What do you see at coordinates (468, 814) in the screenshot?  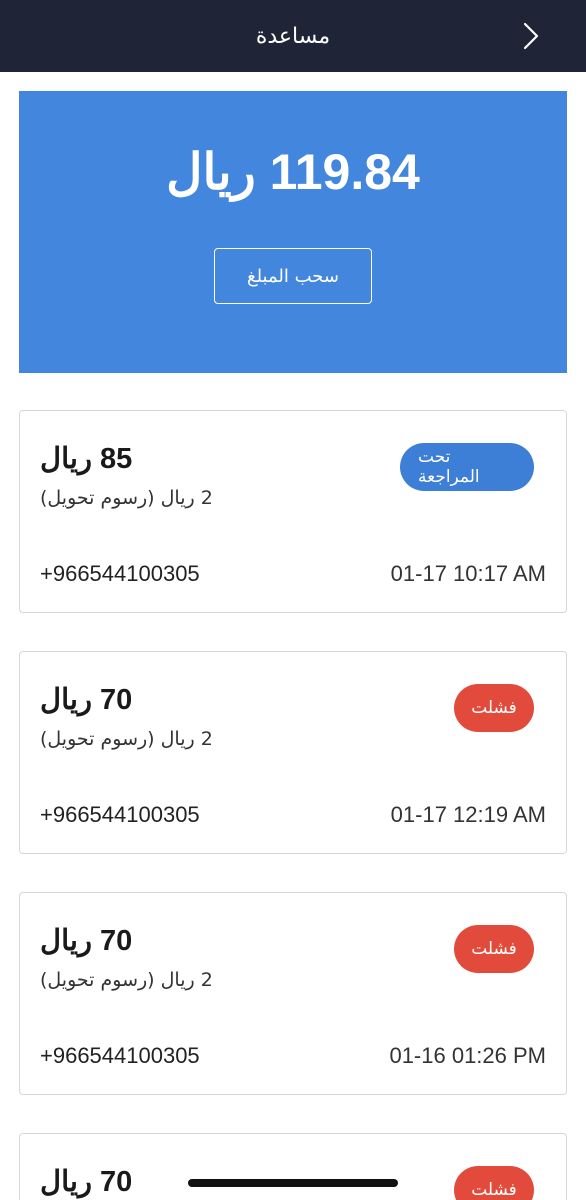 I see `transaction-time: 01-17 12:19 AM` at bounding box center [468, 814].